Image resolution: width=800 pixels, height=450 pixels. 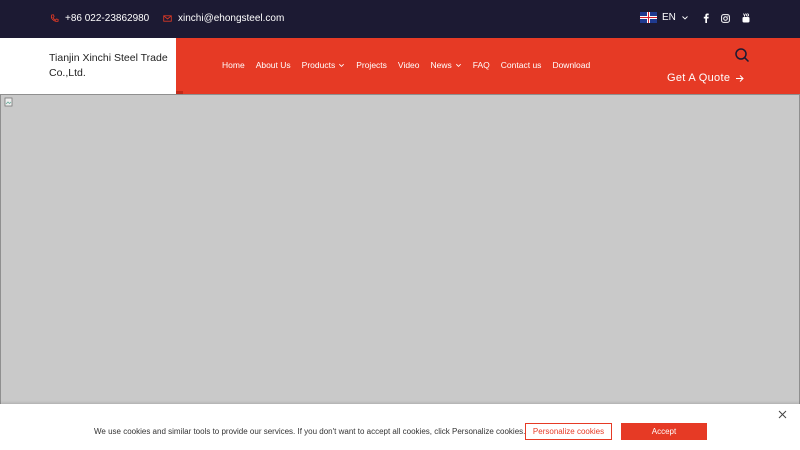 I want to click on accept-cookies-button: Accept, so click(x=664, y=431).